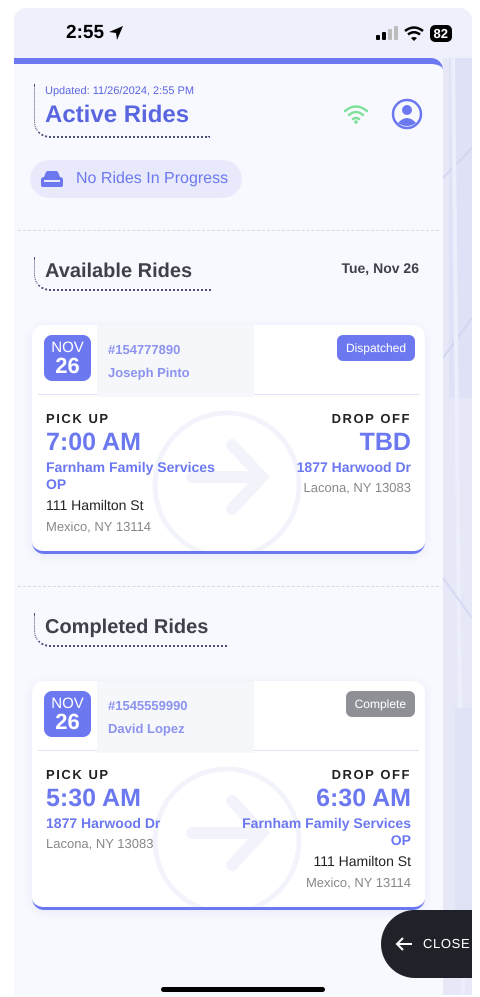 This screenshot has height=997, width=480. What do you see at coordinates (380, 704) in the screenshot?
I see `status-badge: Complete` at bounding box center [380, 704].